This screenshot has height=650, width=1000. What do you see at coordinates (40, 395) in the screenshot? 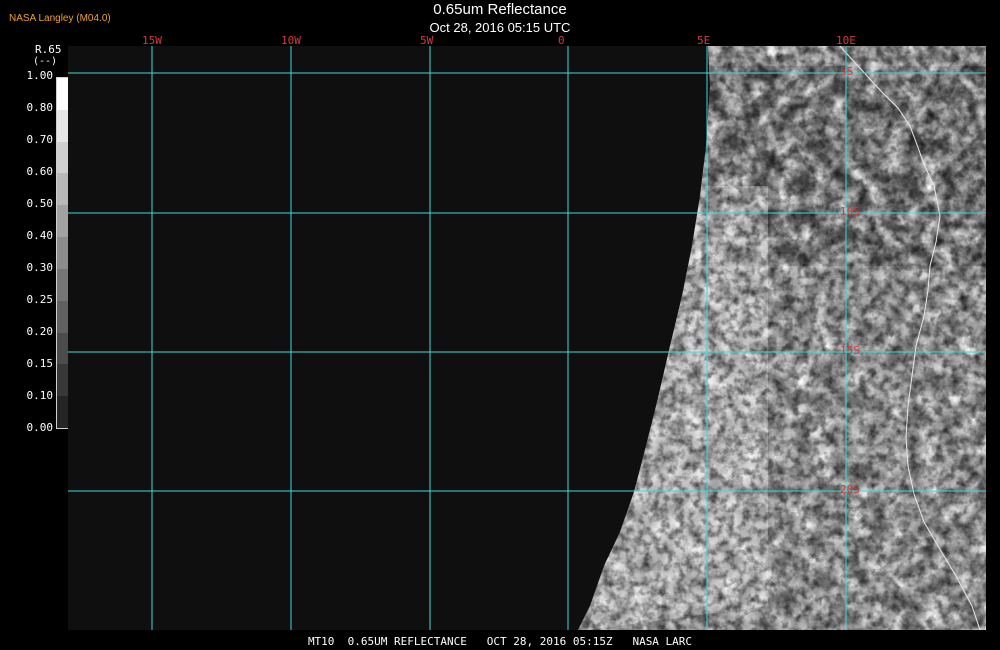
I see `colorbar-tick-label: 0.10` at bounding box center [40, 395].